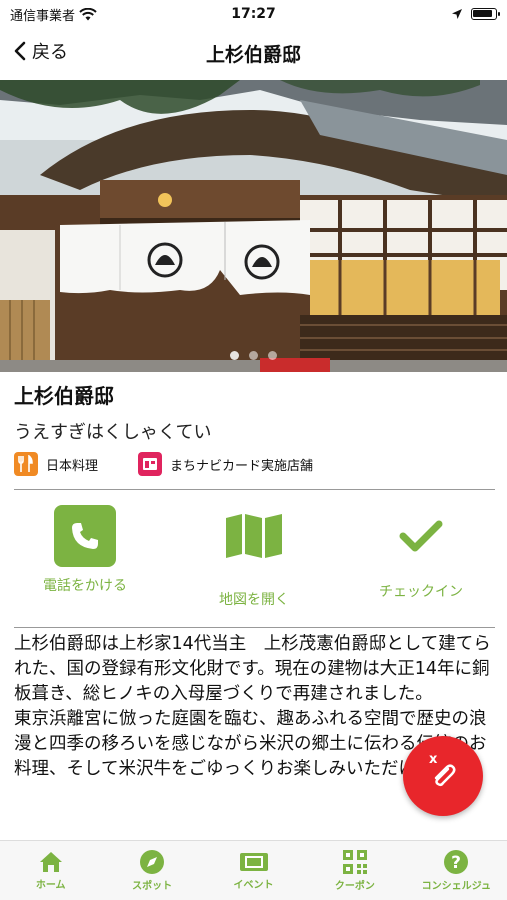 The width and height of the screenshot is (507, 900). I want to click on carousel-dots, so click(253, 355).